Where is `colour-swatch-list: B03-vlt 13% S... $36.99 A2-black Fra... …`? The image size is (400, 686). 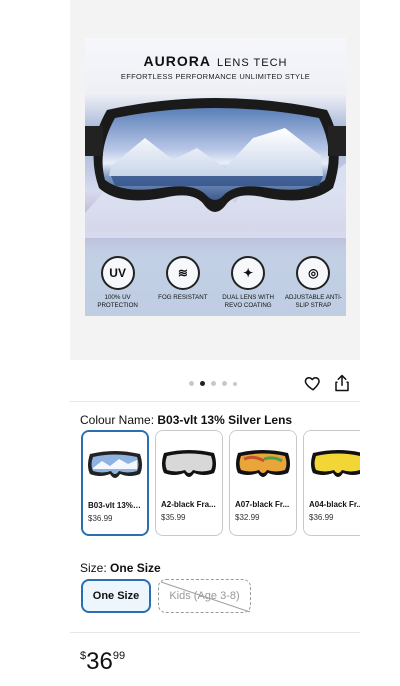
colour-swatch-list: B03-vlt 13% S... $36.99 A2-black Fra... … is located at coordinates (220, 485).